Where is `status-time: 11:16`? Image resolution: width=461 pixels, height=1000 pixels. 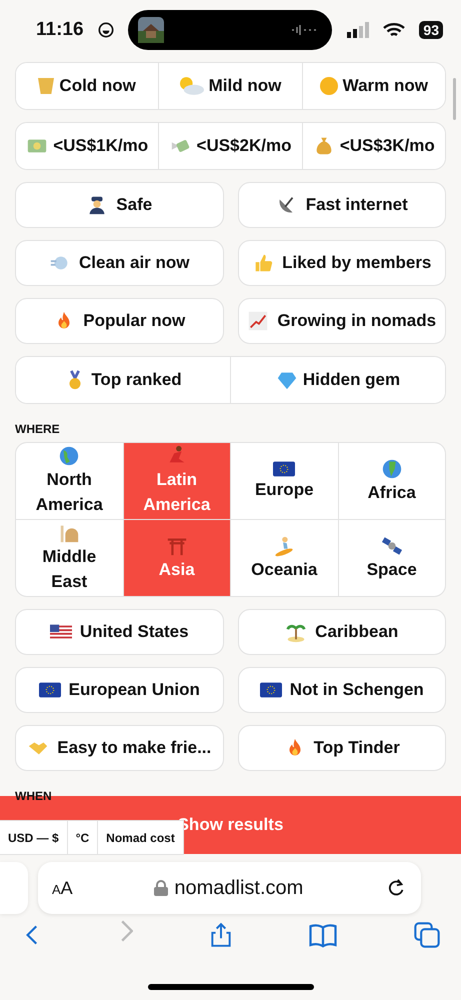 status-time: 11:16 is located at coordinates (60, 30).